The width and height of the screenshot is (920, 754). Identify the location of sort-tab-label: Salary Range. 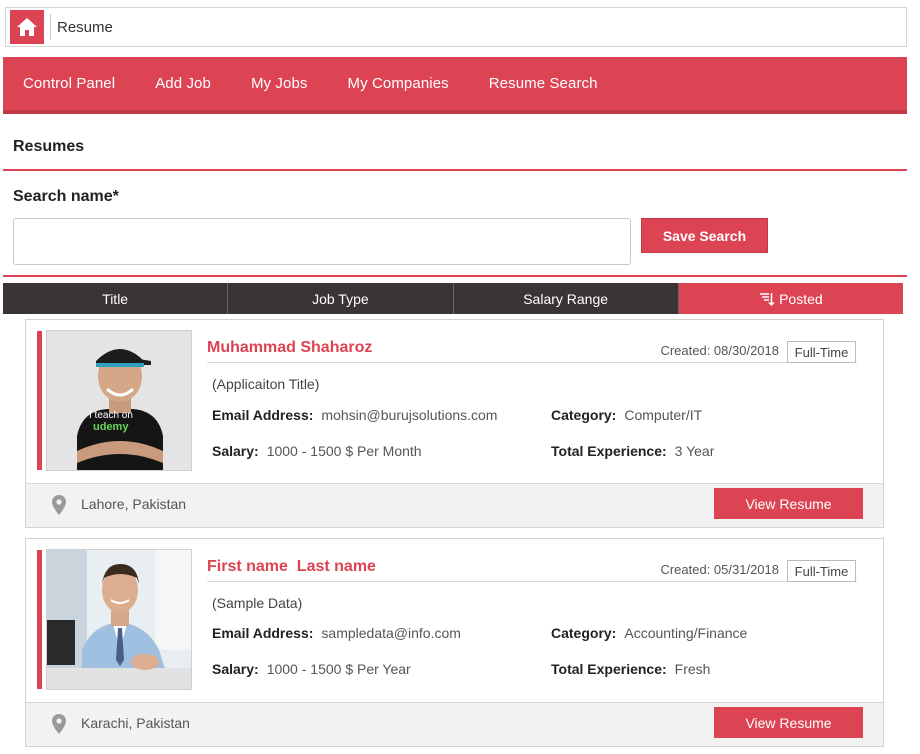
(566, 298).